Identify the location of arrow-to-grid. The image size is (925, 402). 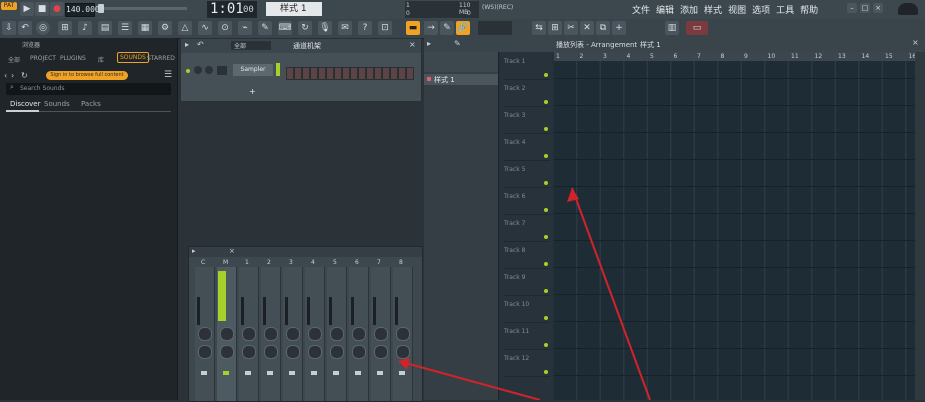
(611, 293).